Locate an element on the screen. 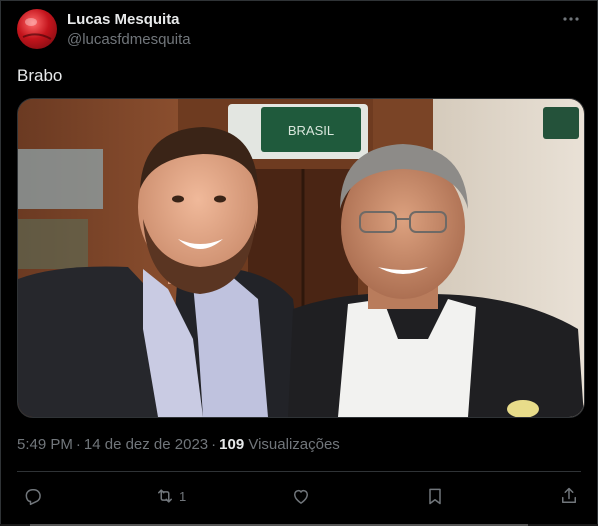 The width and height of the screenshot is (598, 526). like-icon is located at coordinates (301, 496).